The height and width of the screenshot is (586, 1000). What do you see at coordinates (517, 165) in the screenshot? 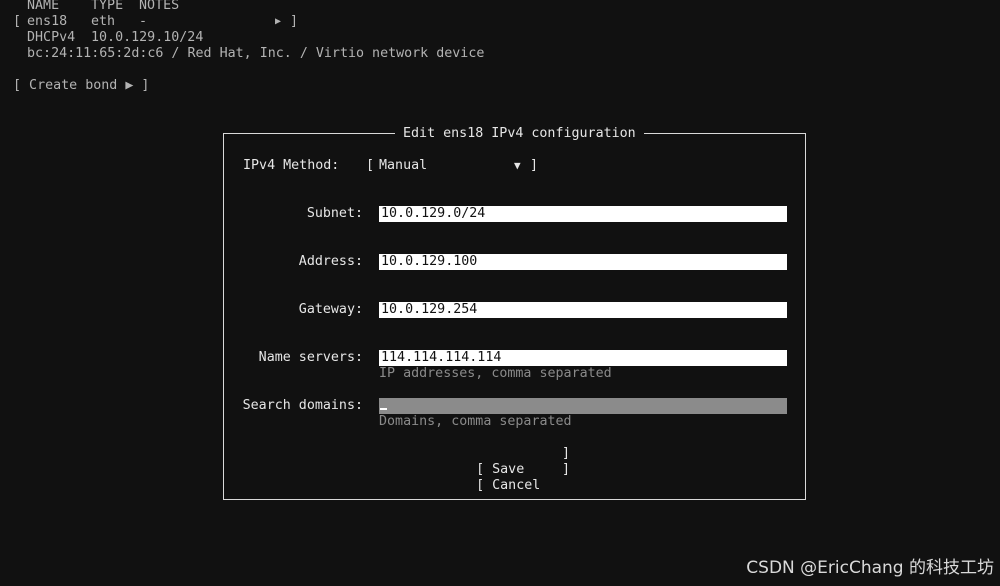
I see `chevron-down-icon: ▼` at bounding box center [517, 165].